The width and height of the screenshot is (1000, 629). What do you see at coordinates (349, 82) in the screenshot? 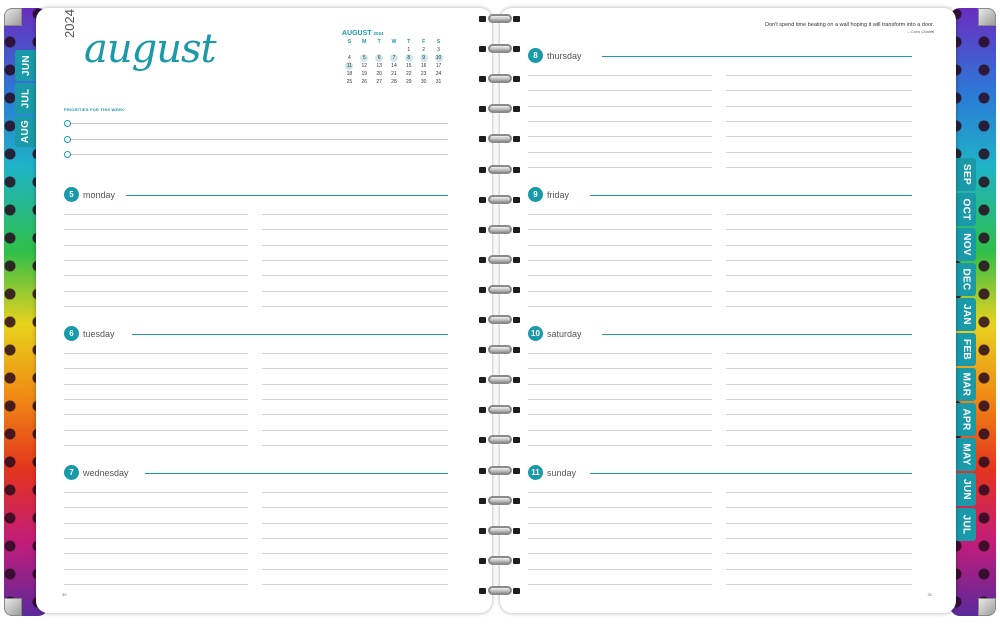
I see `calendar-date: 25` at bounding box center [349, 82].